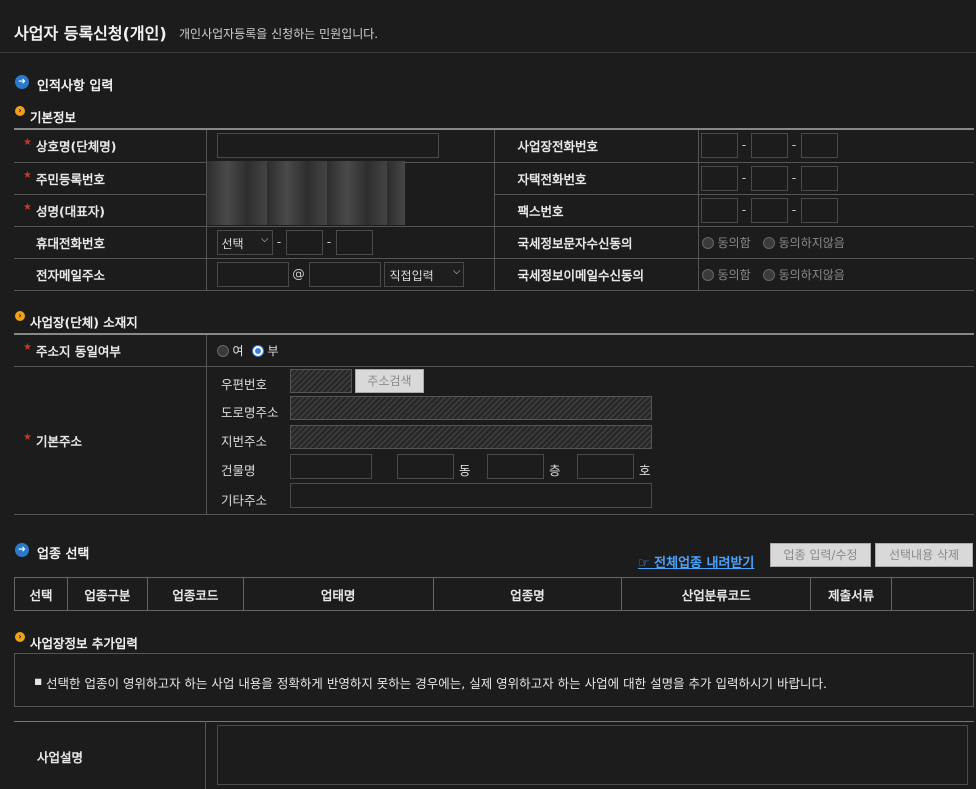 This screenshot has height=789, width=976. What do you see at coordinates (819, 146) in the screenshot?
I see `biz-phone-3-input` at bounding box center [819, 146].